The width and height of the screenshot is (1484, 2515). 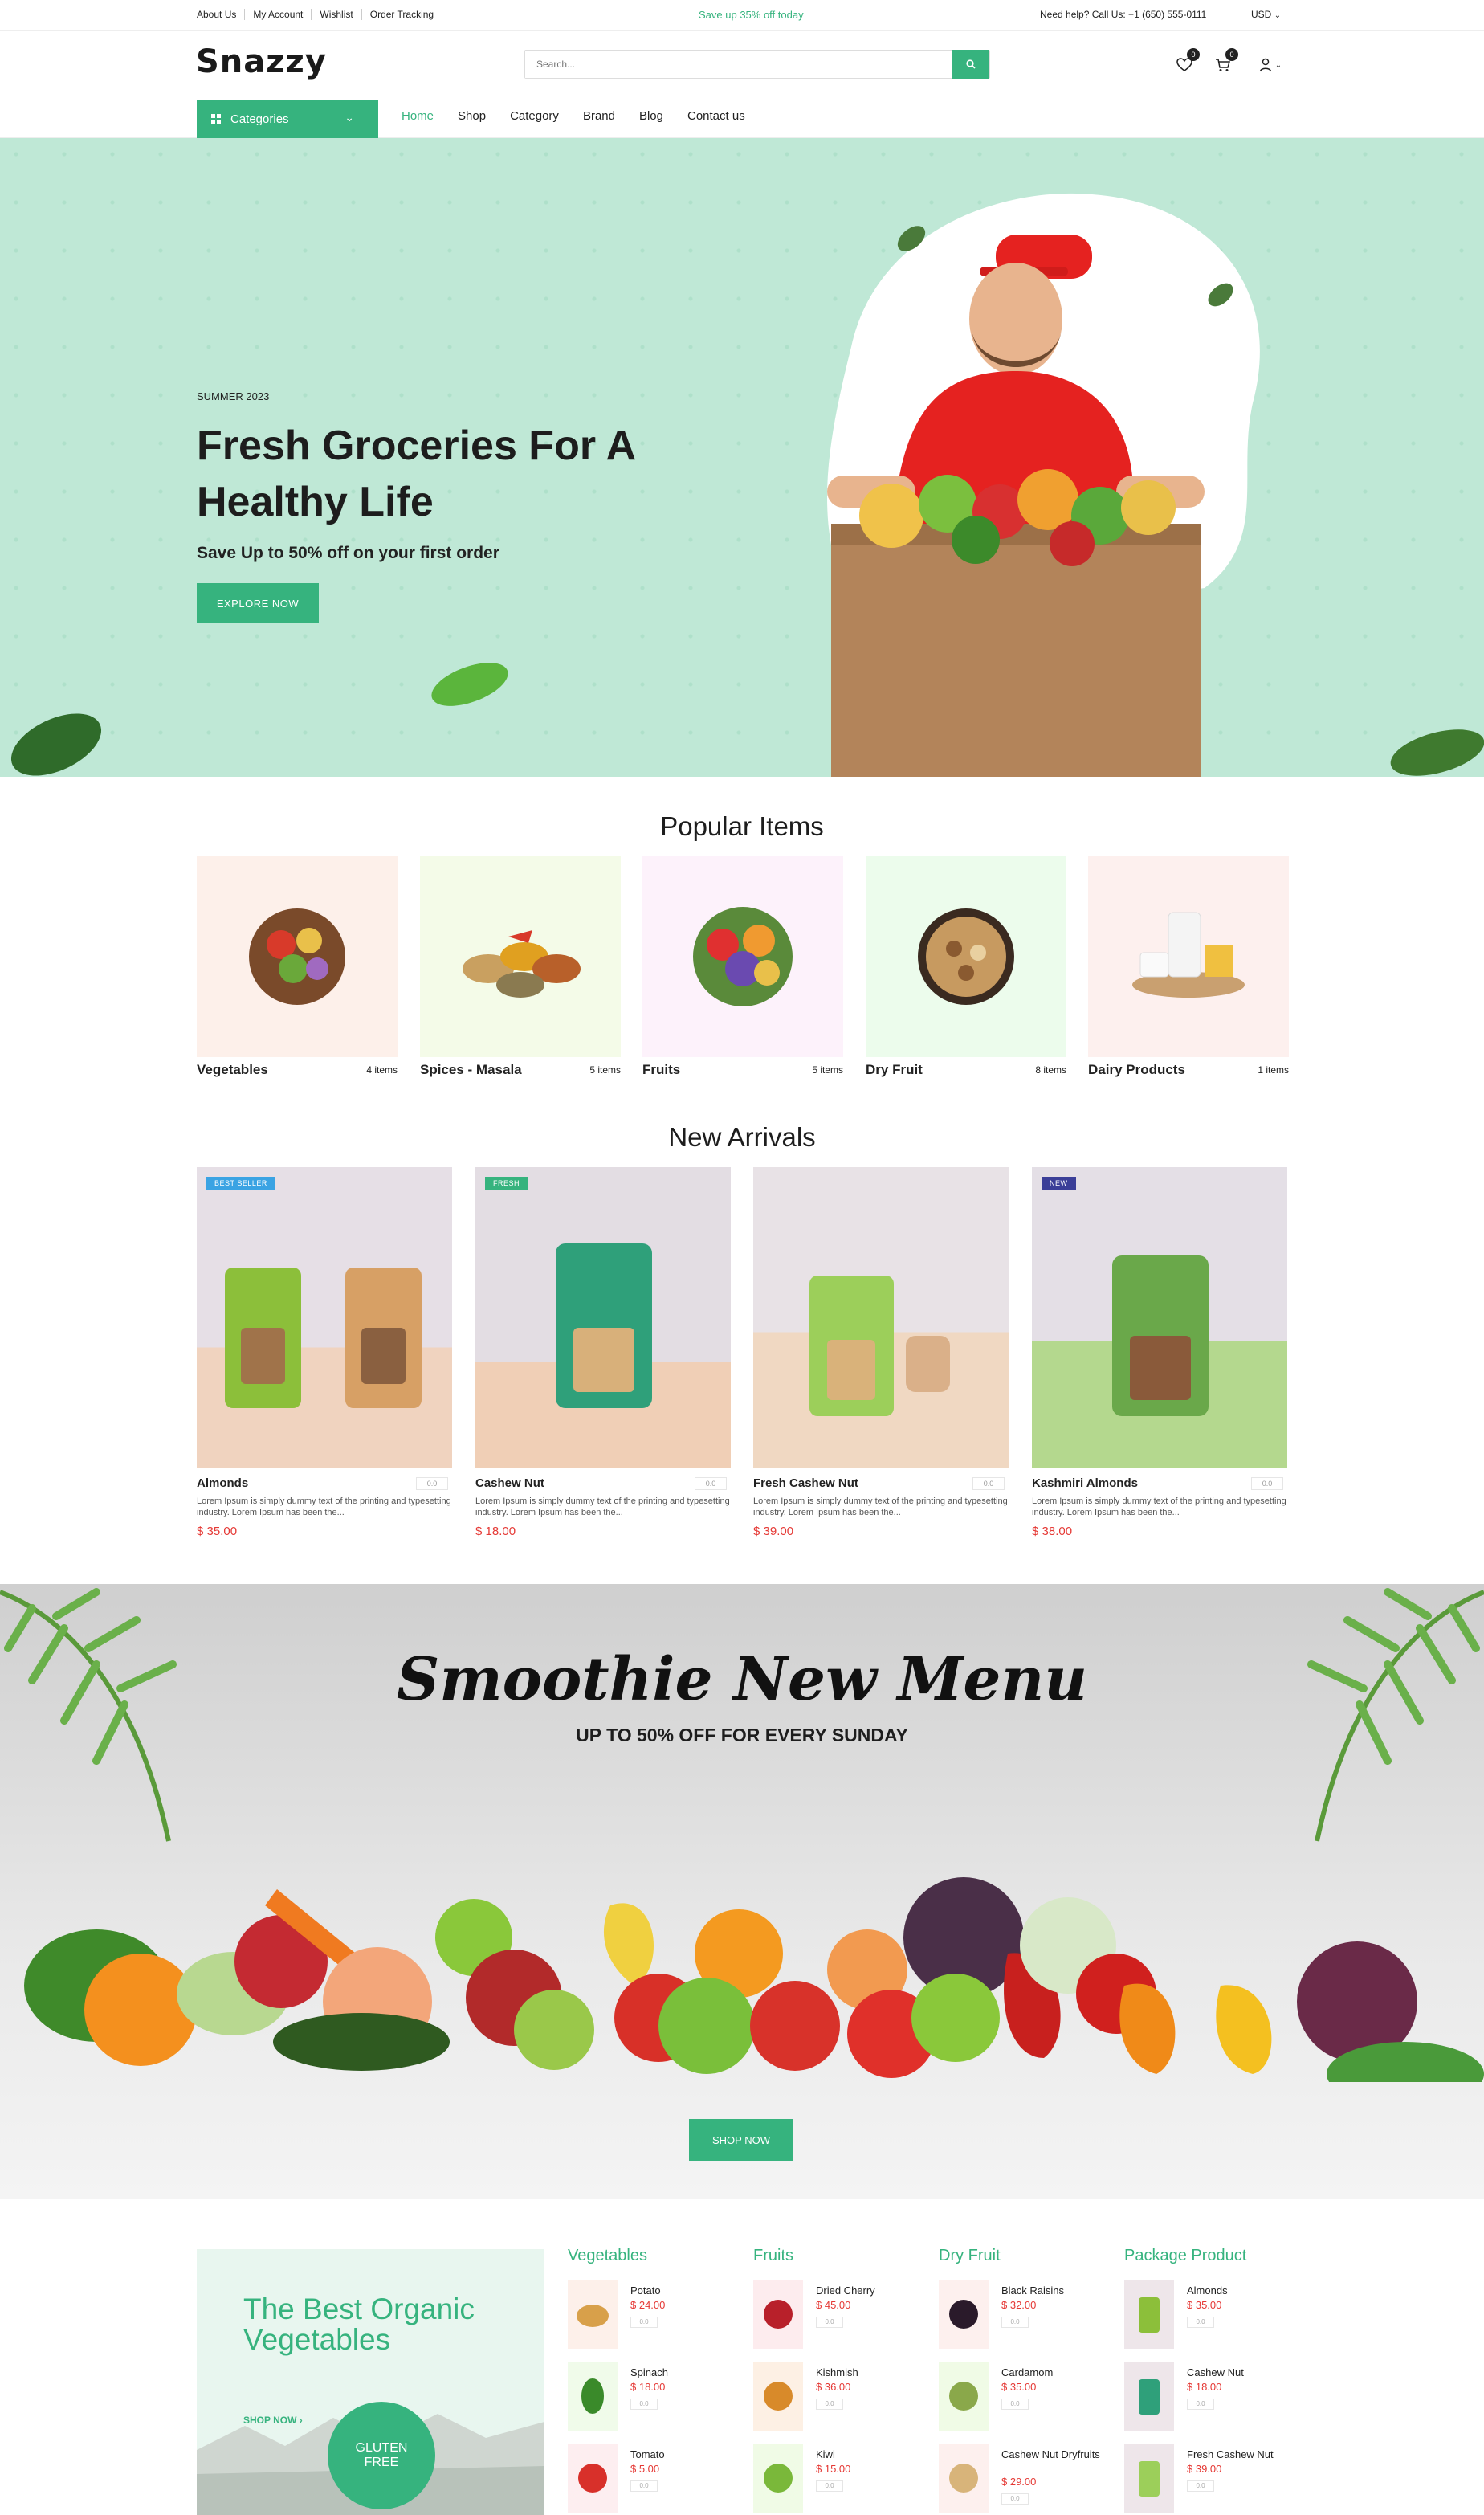 What do you see at coordinates (1261, 14) in the screenshot?
I see `currency-select: USD ⌄` at bounding box center [1261, 14].